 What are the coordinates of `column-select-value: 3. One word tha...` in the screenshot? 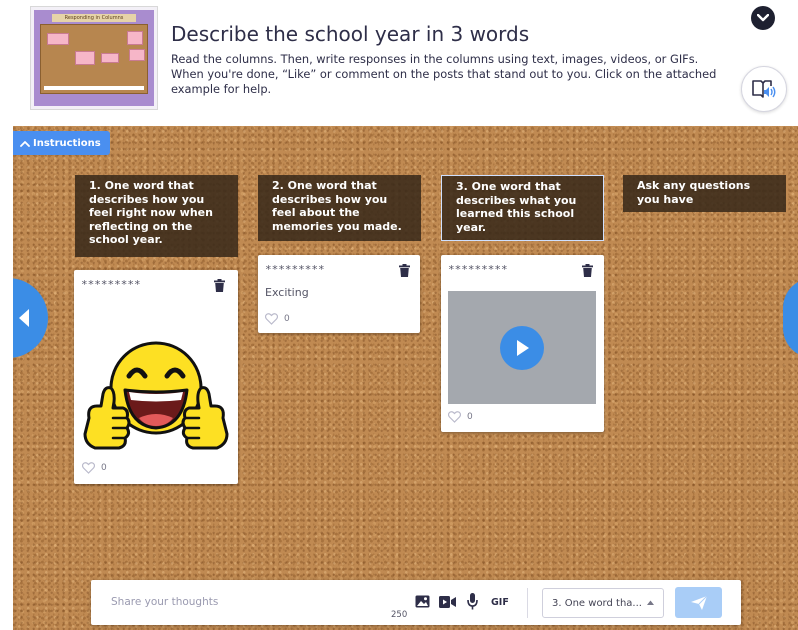 It's located at (597, 603).